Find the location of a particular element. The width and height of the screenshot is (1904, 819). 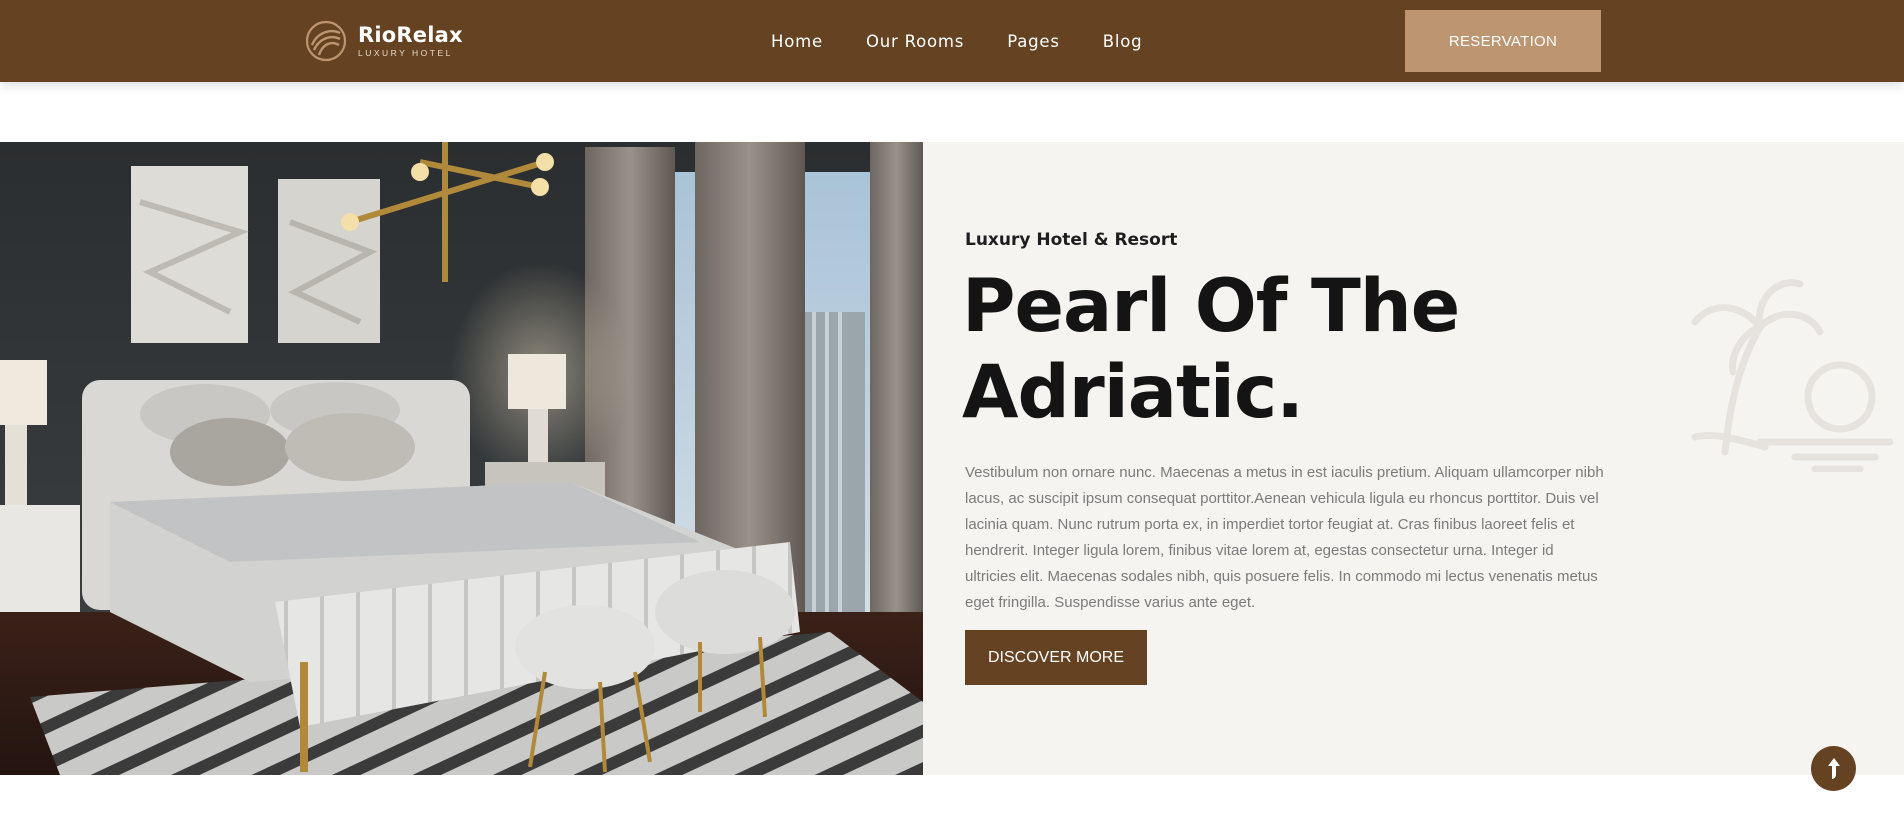

nav-our-rooms: Our Rooms is located at coordinates (915, 41).